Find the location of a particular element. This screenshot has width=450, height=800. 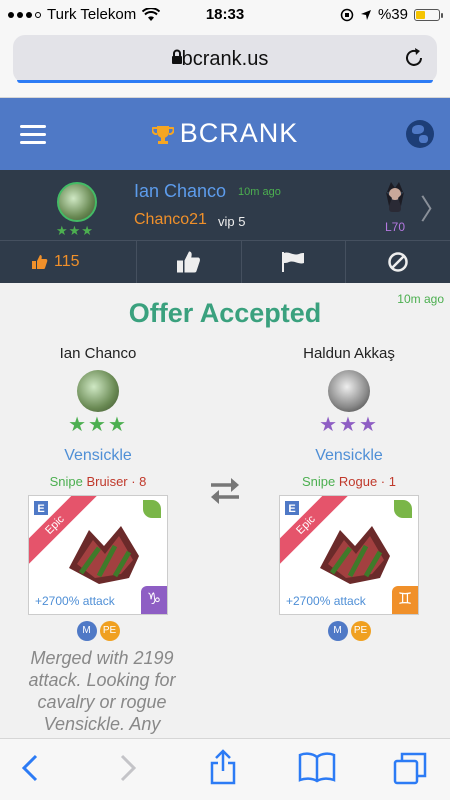

orientation-lock-icon is located at coordinates (347, 14).